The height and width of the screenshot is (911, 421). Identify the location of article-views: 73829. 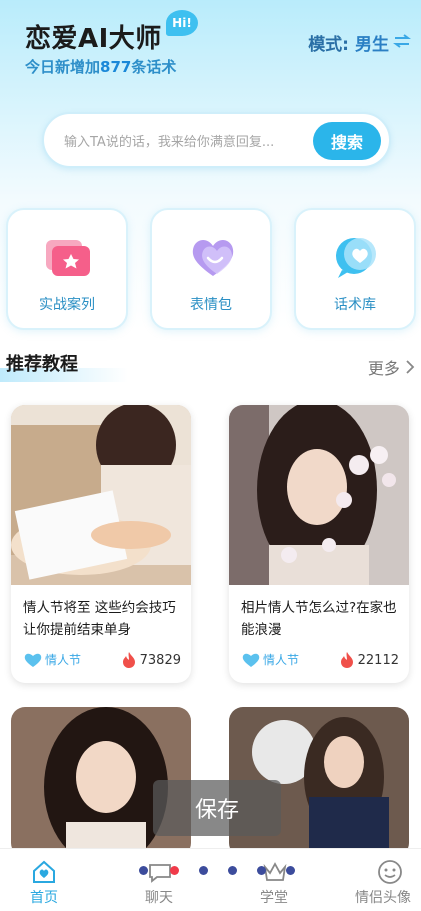
(151, 660).